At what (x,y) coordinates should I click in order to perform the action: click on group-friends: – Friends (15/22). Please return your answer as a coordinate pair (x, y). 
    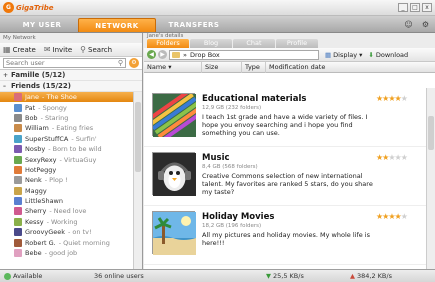
    Looking at the image, I should click on (71, 86).